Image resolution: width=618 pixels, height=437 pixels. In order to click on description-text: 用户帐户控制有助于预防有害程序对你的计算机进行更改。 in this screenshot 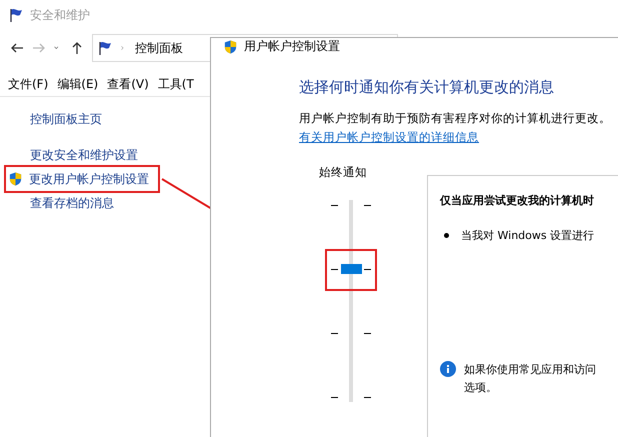, I will do `click(455, 118)`.